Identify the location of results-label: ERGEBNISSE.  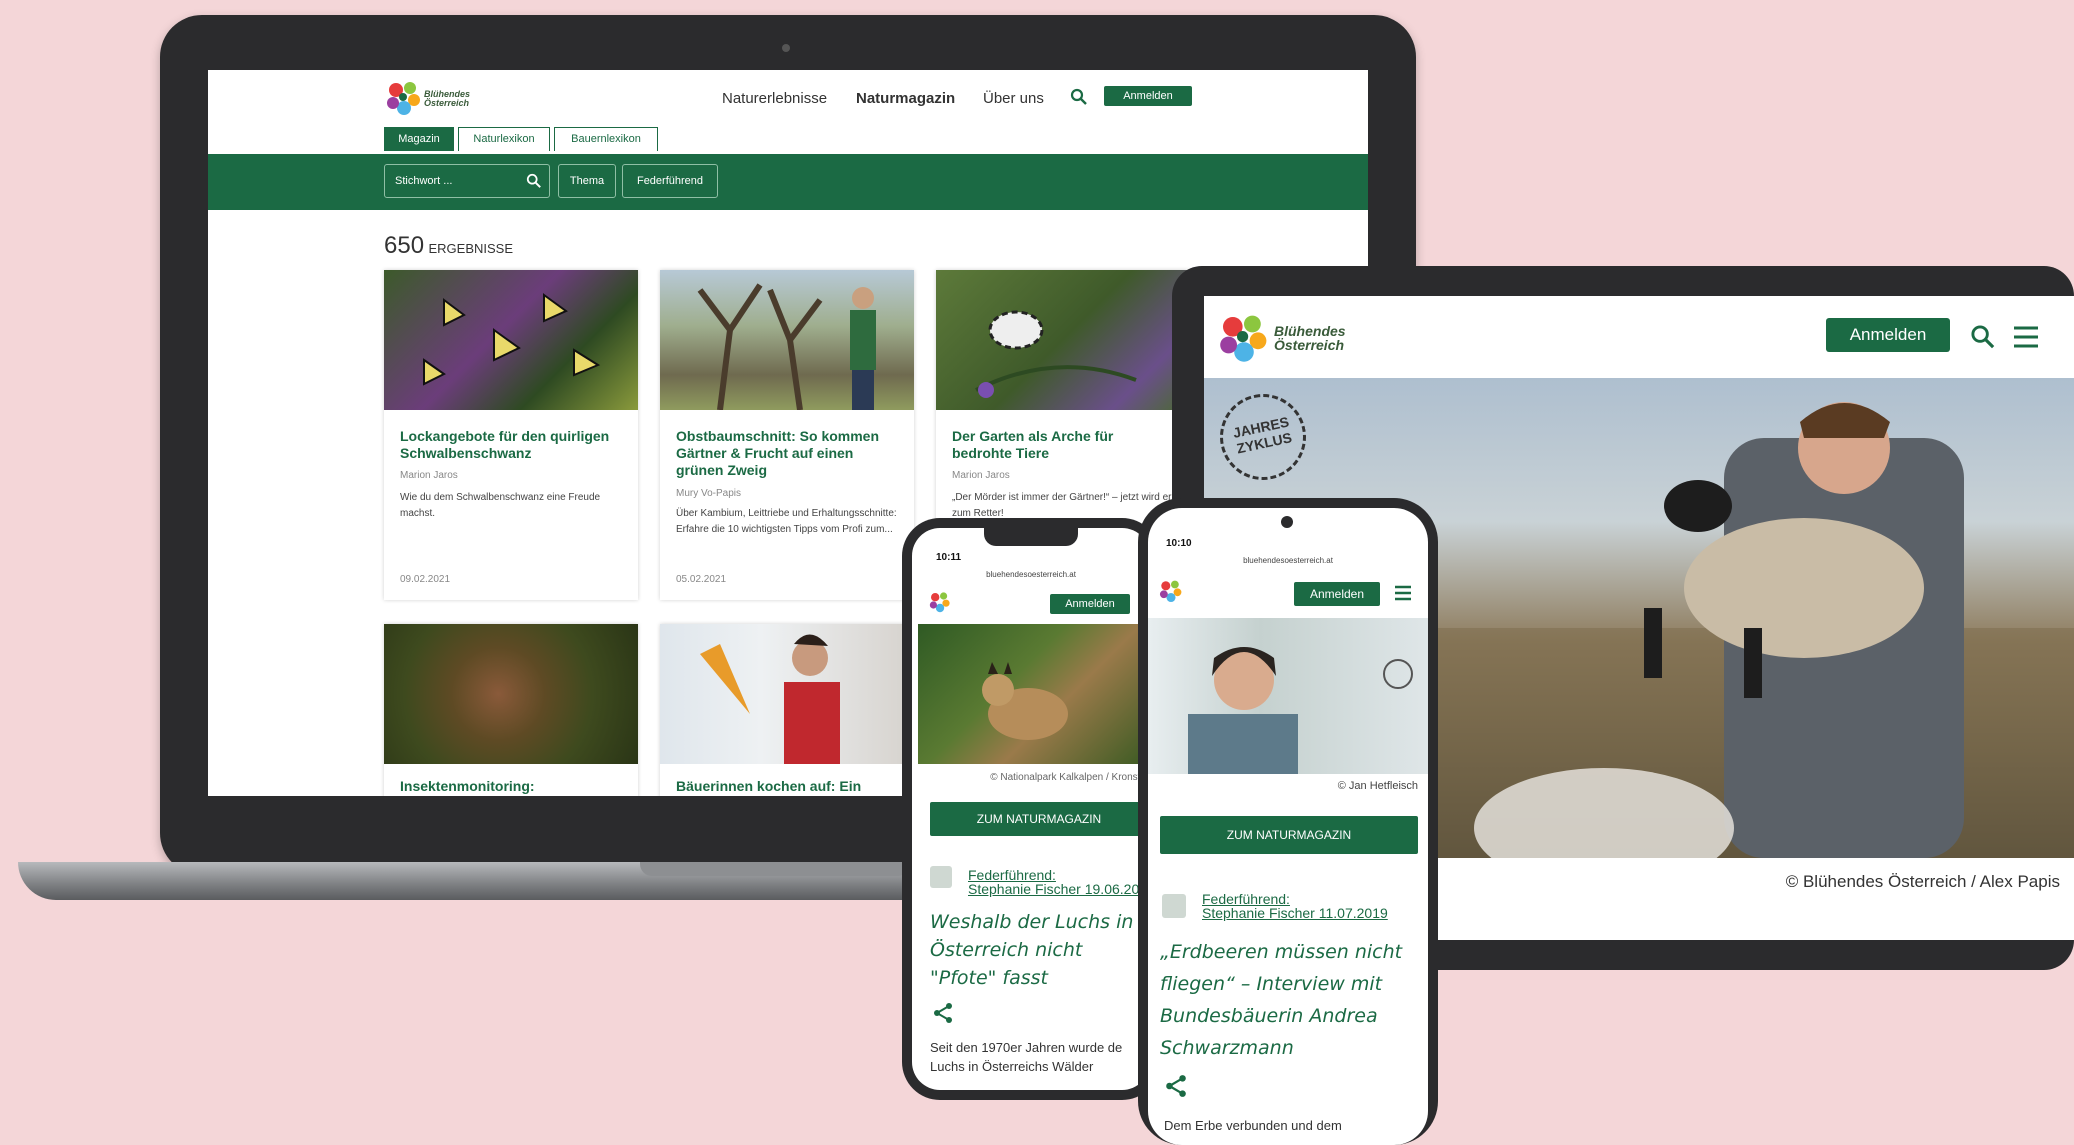
(471, 248).